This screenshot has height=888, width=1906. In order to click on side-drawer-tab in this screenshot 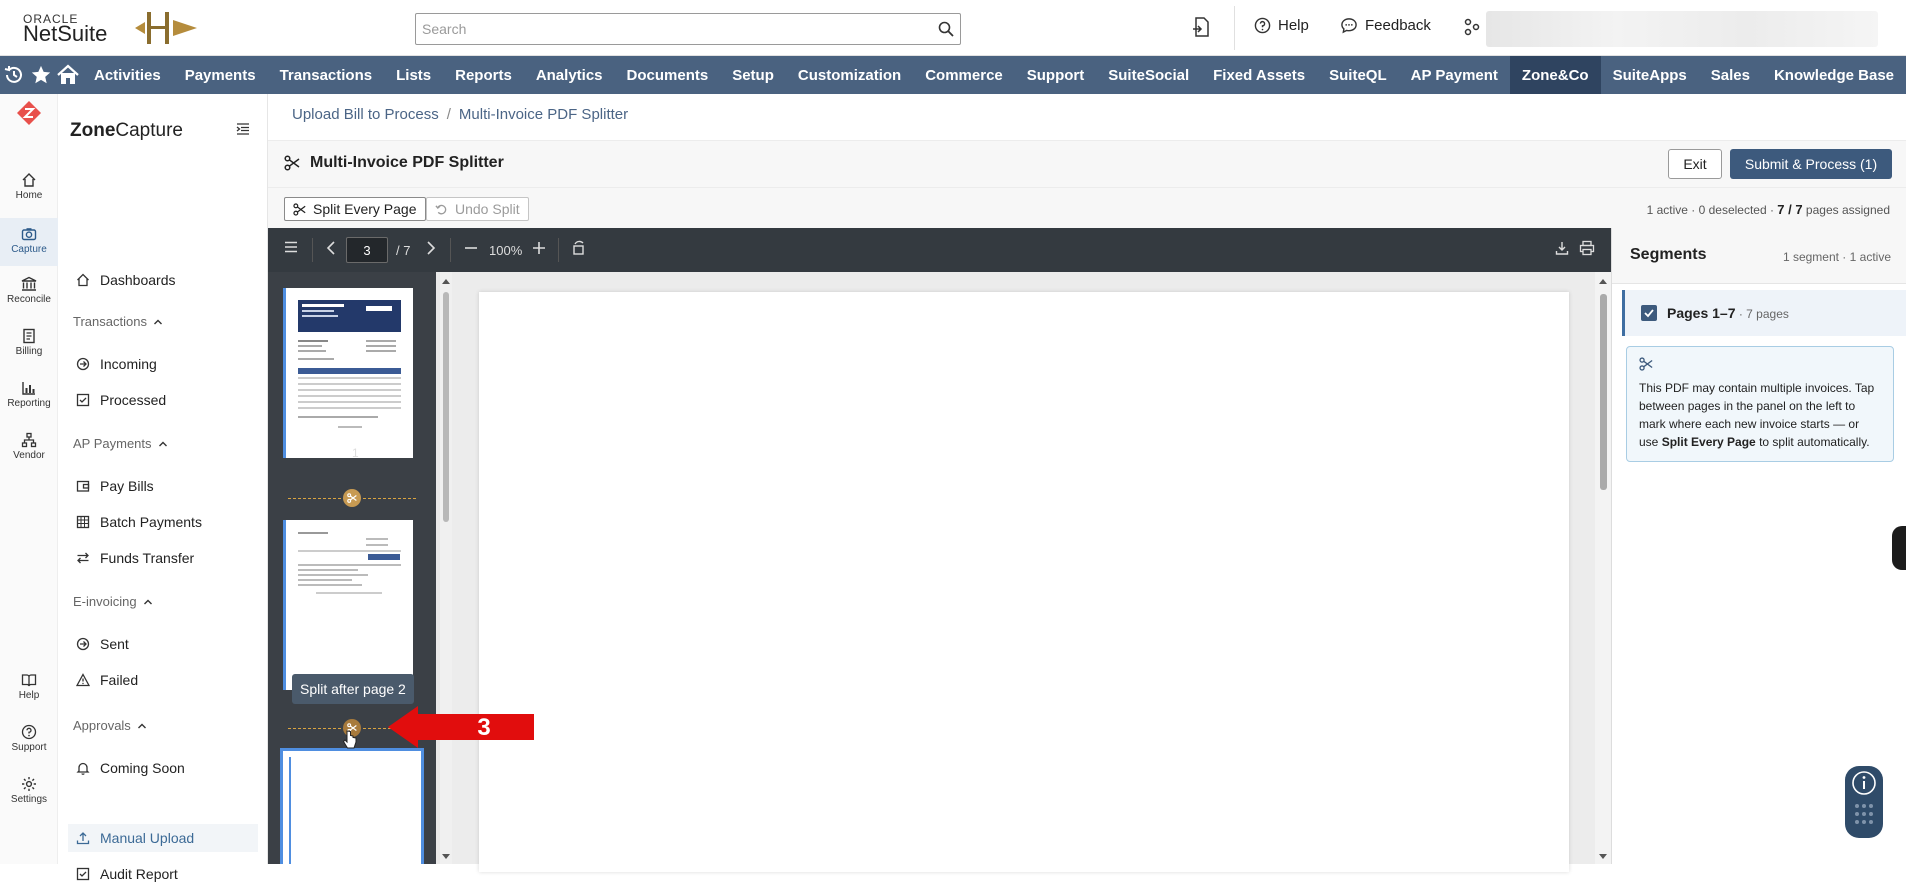, I will do `click(1899, 548)`.